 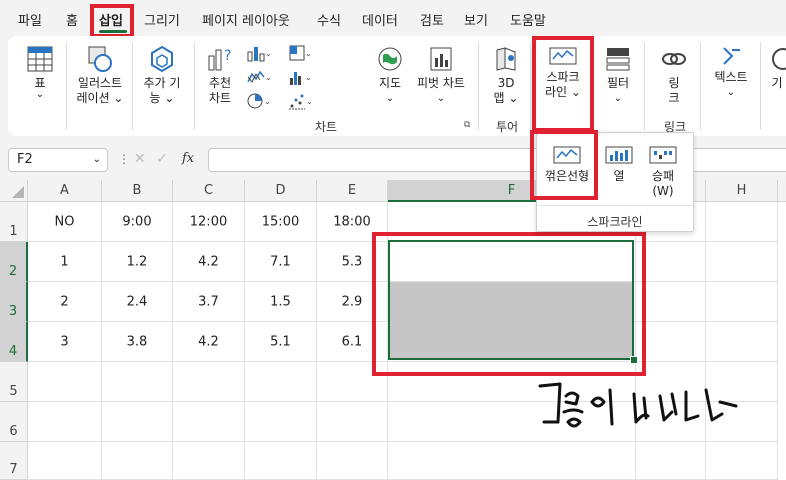 What do you see at coordinates (506, 75) in the screenshot?
I see `3d-map-button: 3D 맵 ⌄` at bounding box center [506, 75].